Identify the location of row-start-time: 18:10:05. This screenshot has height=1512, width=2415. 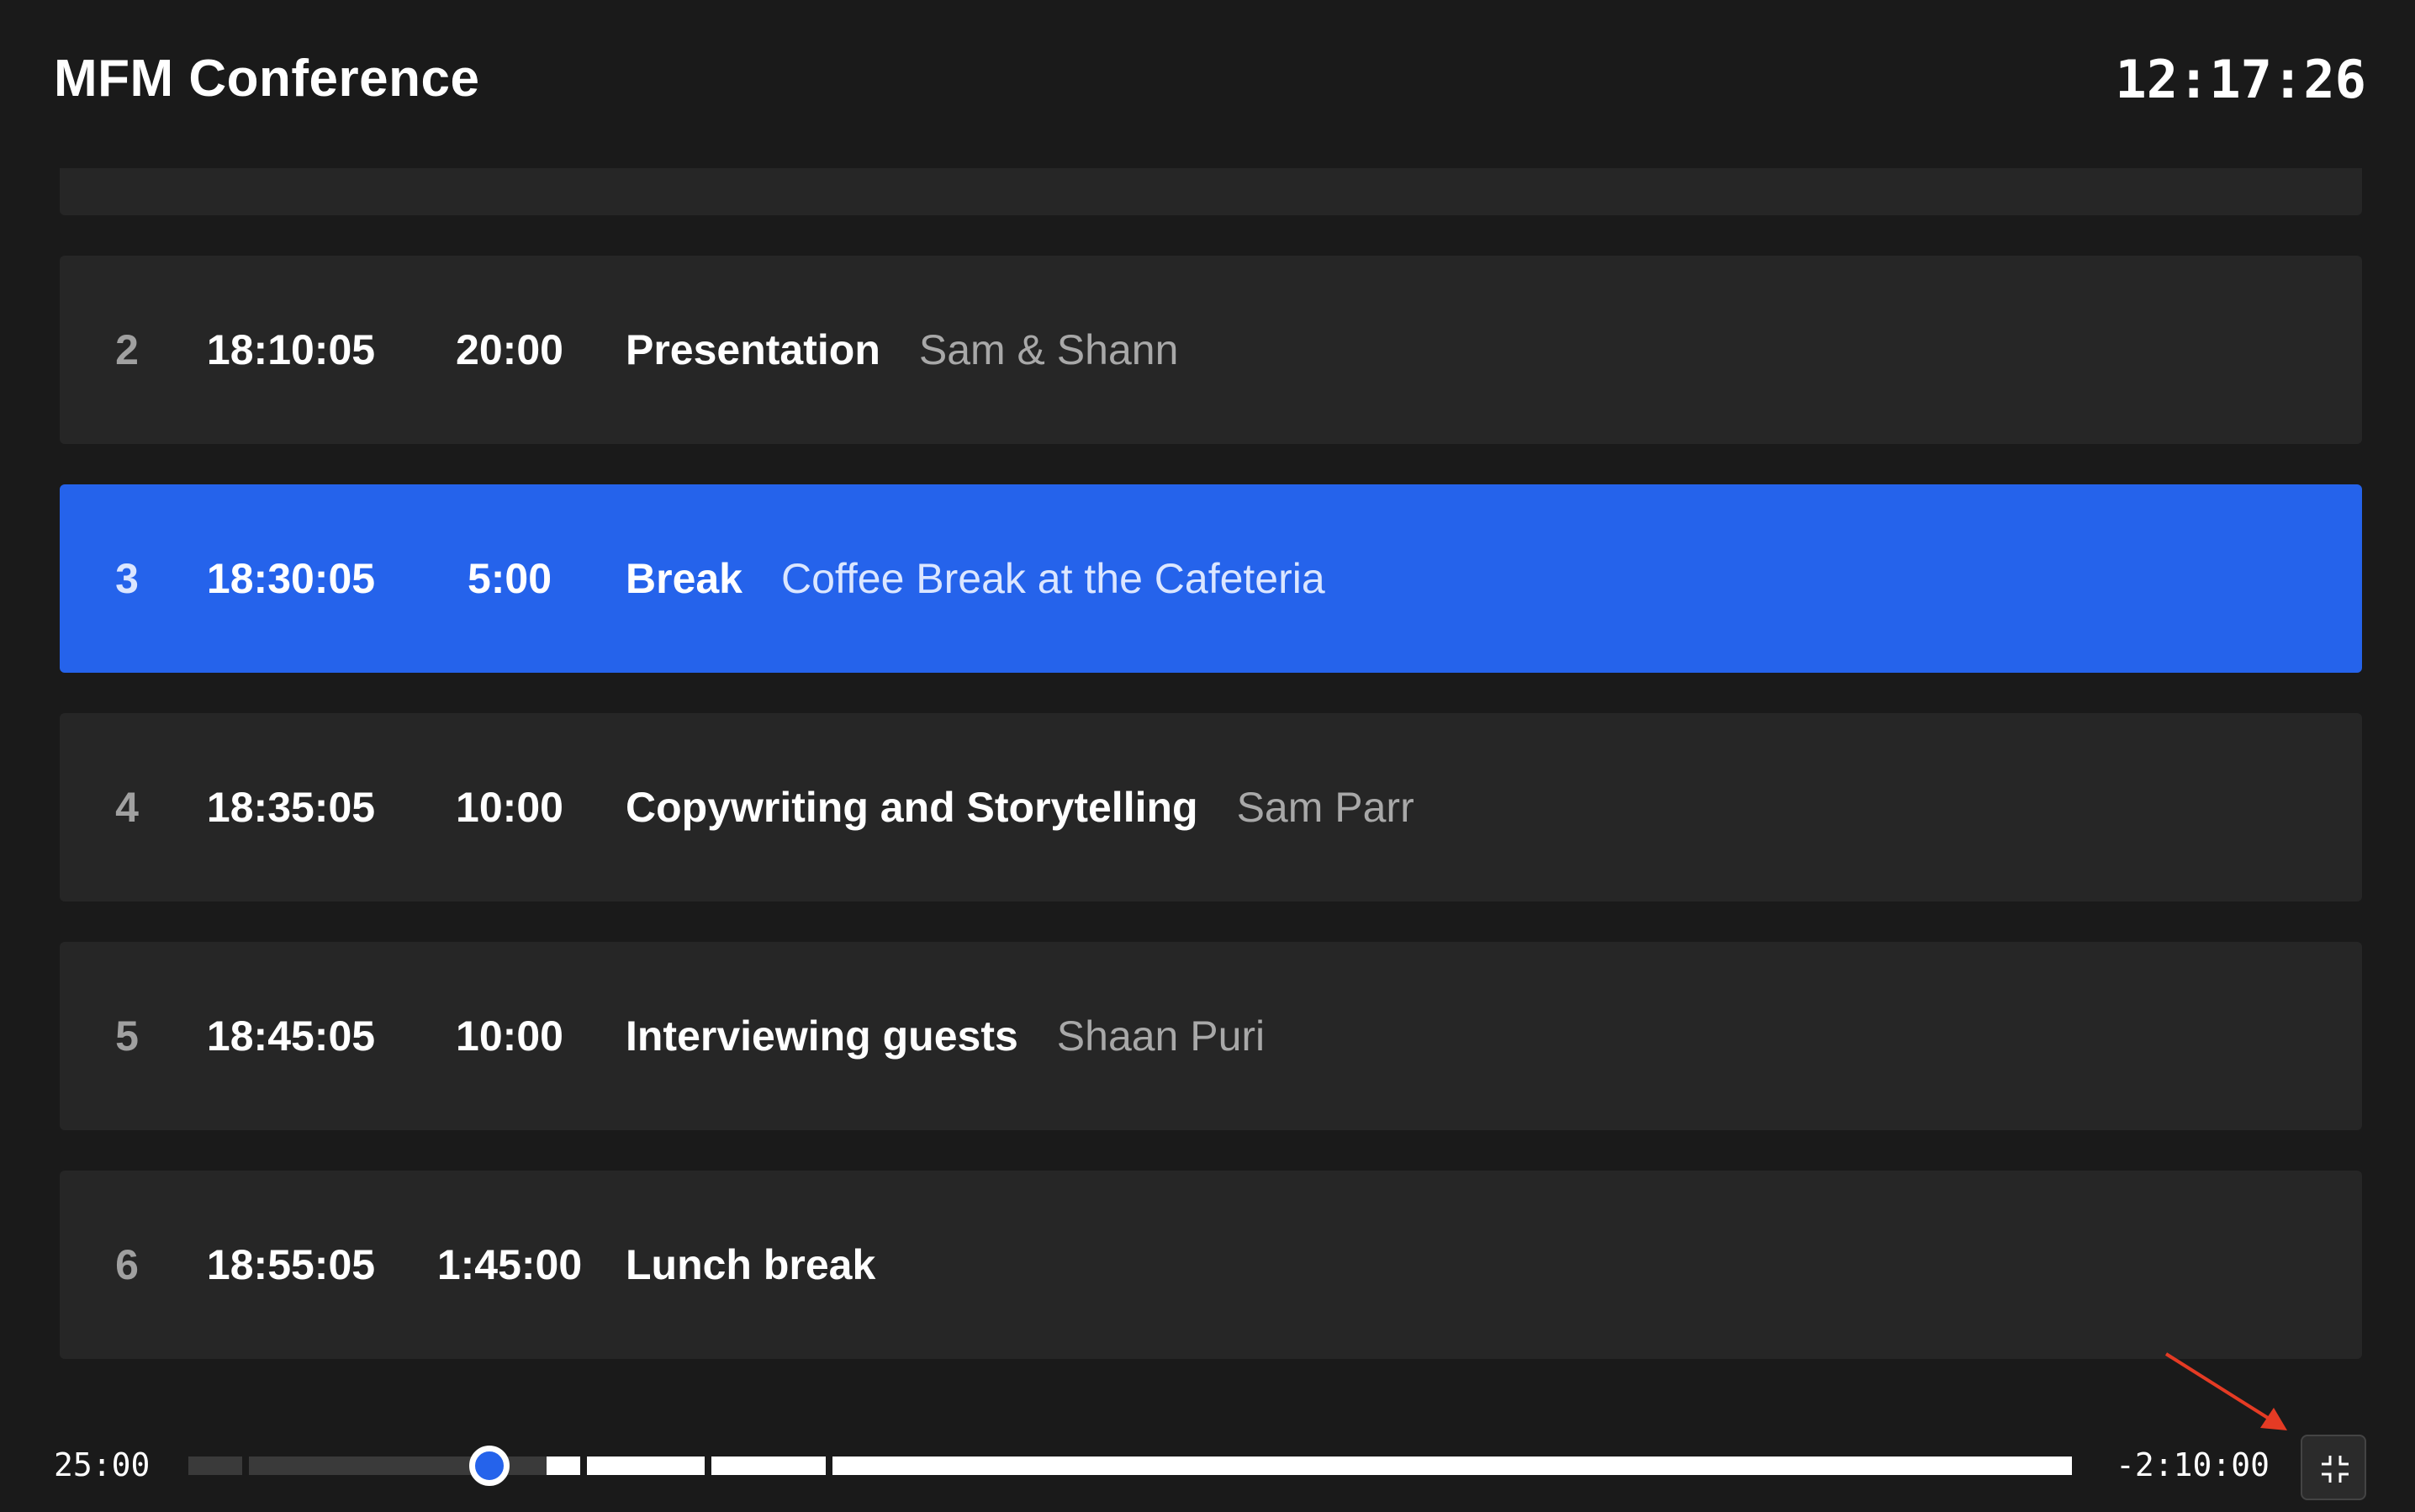
(291, 349).